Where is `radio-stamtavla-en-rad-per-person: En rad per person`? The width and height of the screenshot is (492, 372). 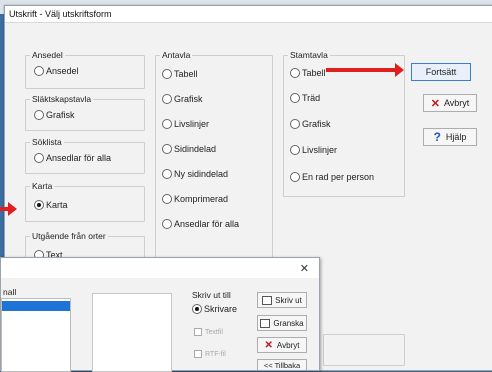 radio-stamtavla-en-rad-per-person: En rad per person is located at coordinates (332, 177).